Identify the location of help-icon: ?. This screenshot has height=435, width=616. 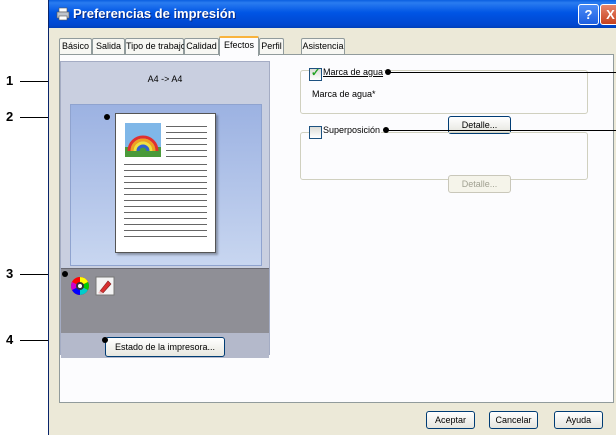
(588, 14).